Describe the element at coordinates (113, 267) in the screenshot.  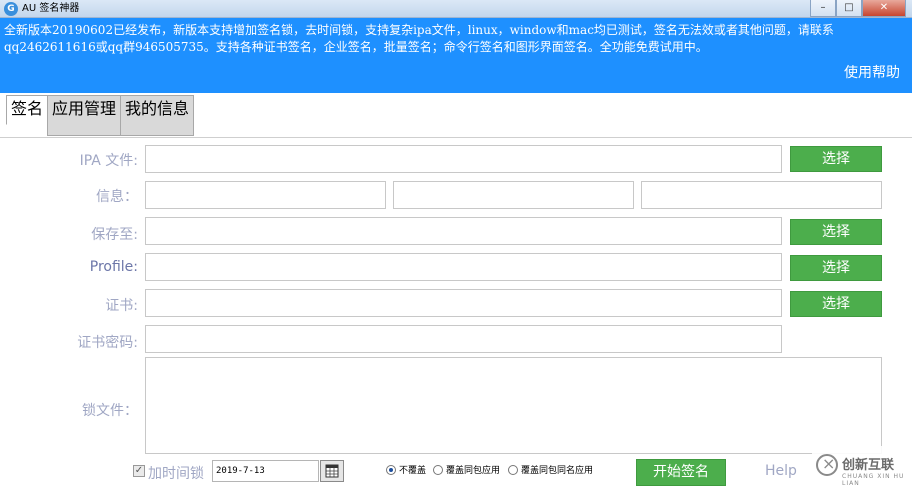
I see `profile-label: Profile:` at that location.